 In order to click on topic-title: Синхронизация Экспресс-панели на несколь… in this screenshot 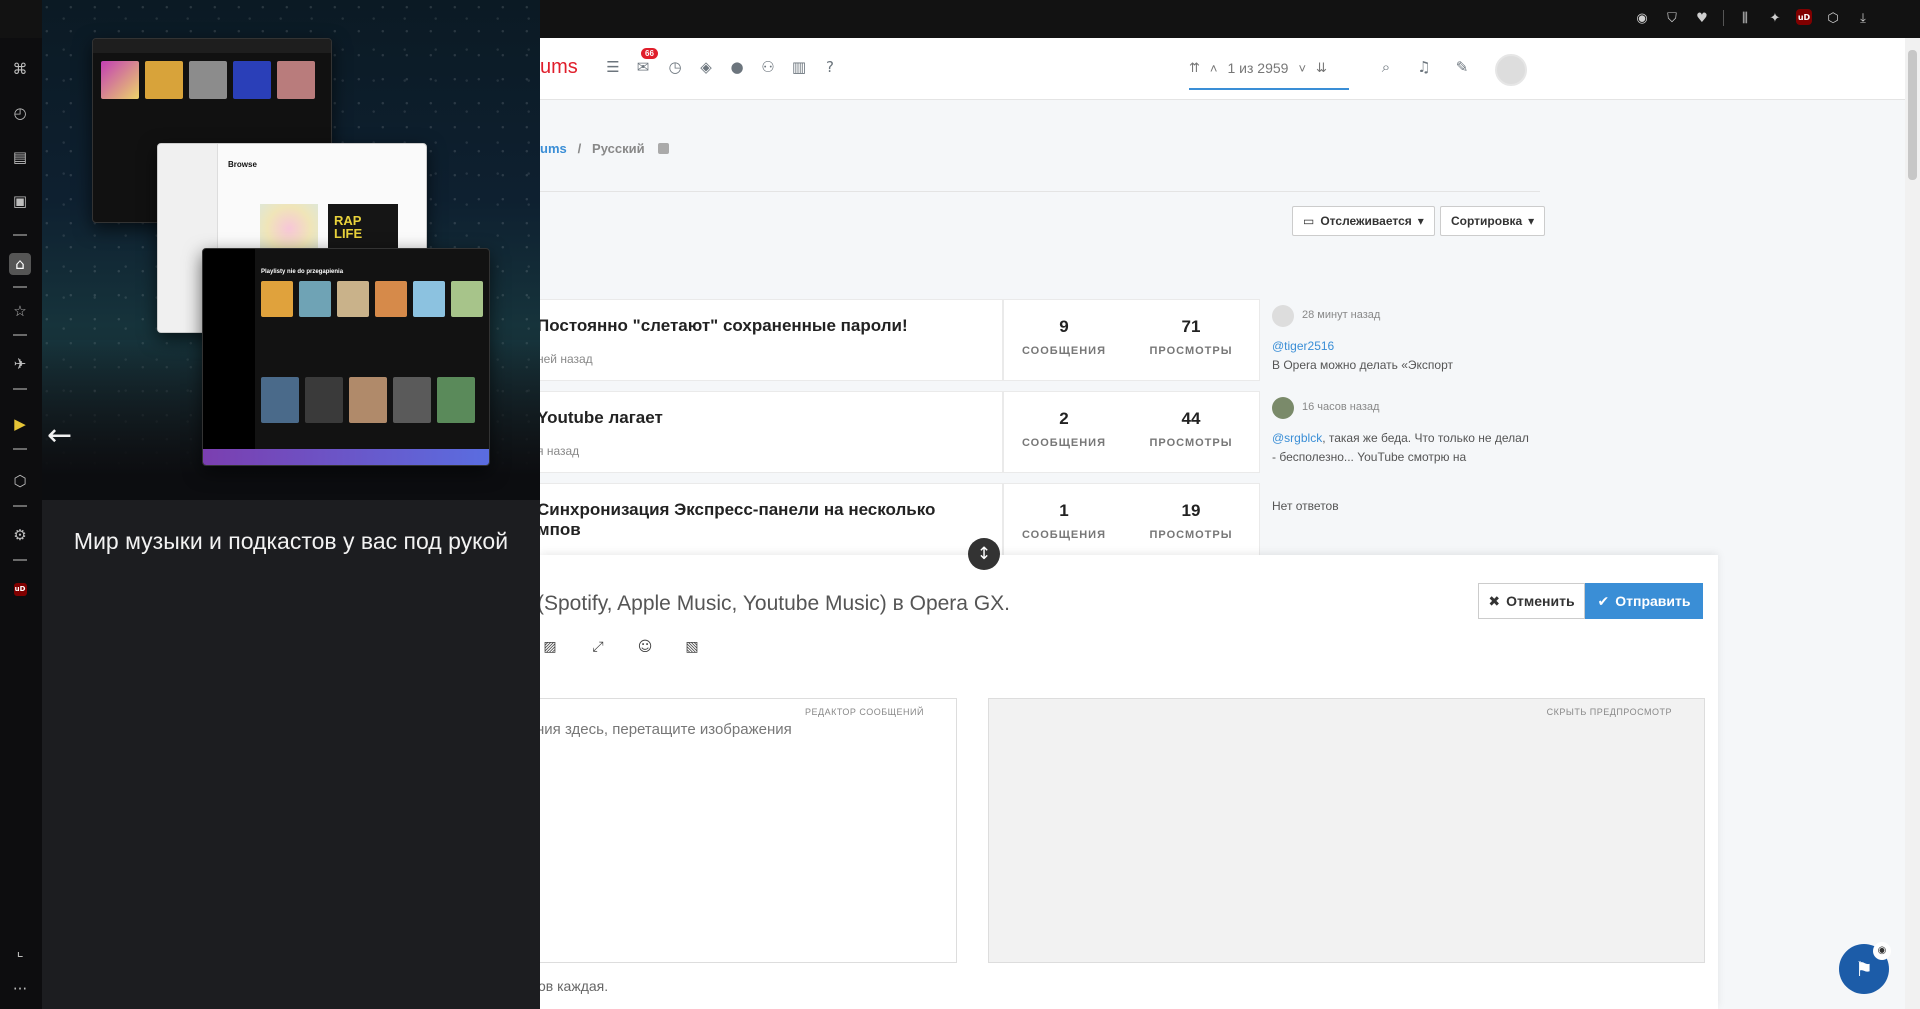, I will do `click(737, 520)`.